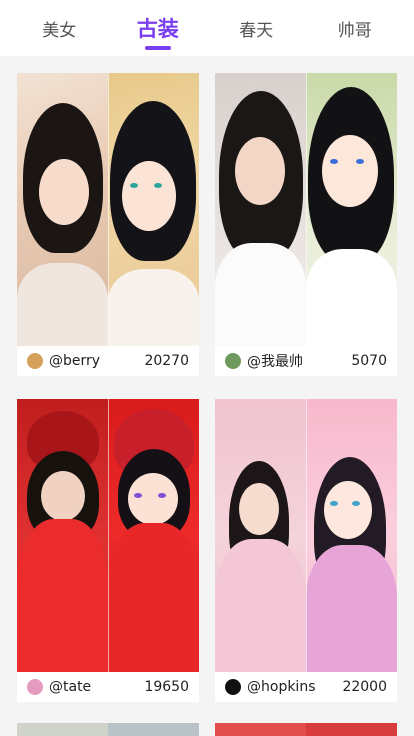 Image resolution: width=414 pixels, height=736 pixels. Describe the element at coordinates (364, 687) in the screenshot. I see `like-count: 22000` at that location.